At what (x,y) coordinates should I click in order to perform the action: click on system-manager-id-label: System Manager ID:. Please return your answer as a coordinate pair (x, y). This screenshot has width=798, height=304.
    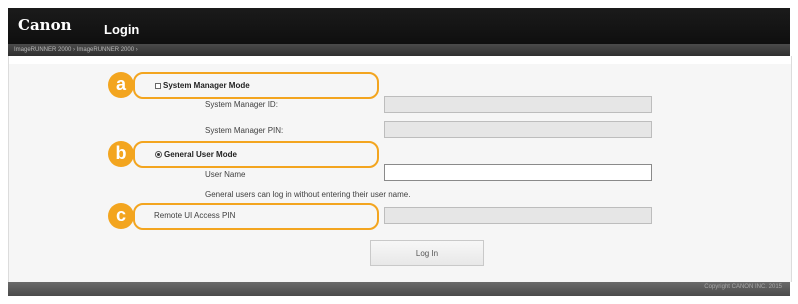
    Looking at the image, I should click on (241, 104).